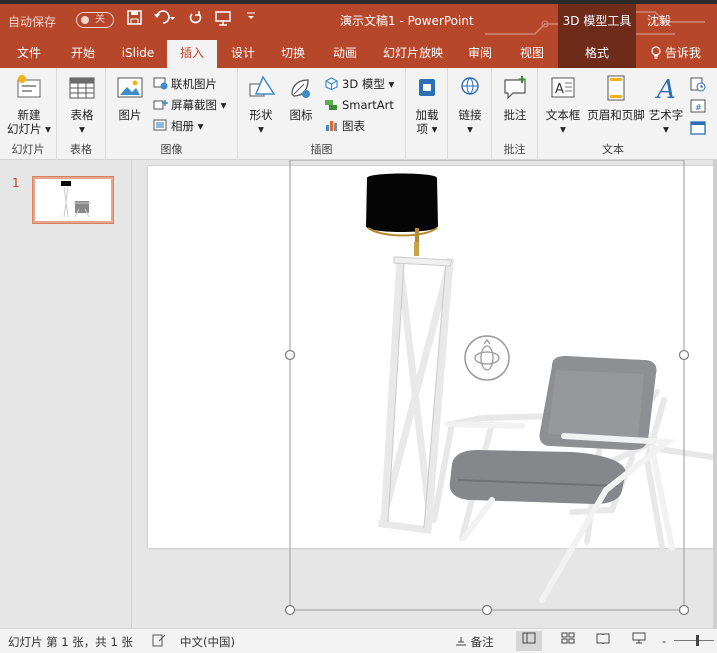 The image size is (717, 653). Describe the element at coordinates (413, 54) in the screenshot. I see `tab-slideshow: 幻灯片放映` at that location.